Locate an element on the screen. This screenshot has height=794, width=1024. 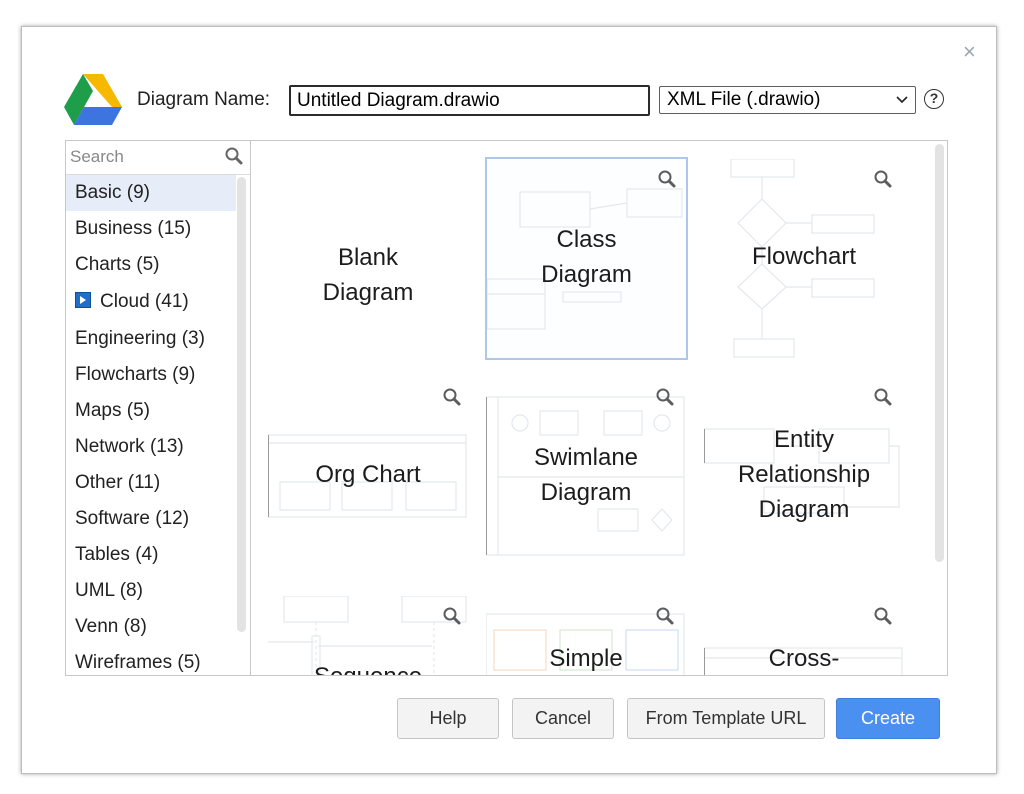
template-class-diagram: Class Diagram is located at coordinates (586, 258).